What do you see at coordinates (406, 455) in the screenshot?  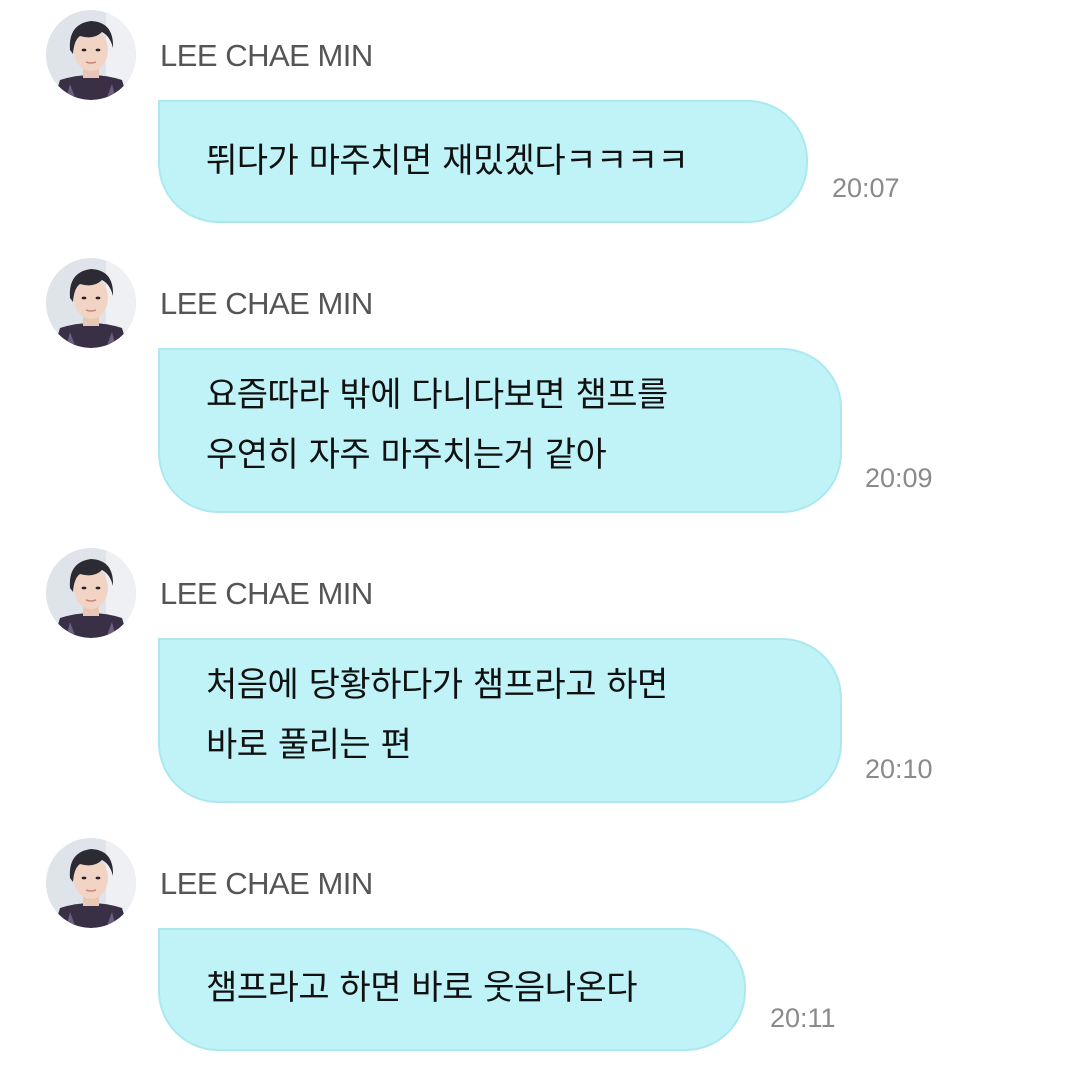 I see `message-text: 우연히 자주 마주치는거 같아` at bounding box center [406, 455].